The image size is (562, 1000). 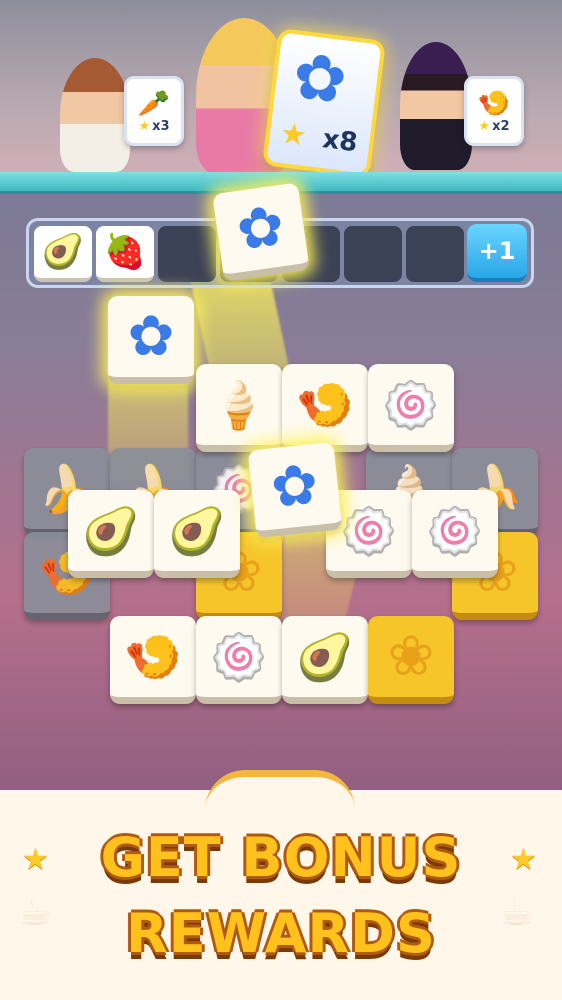 What do you see at coordinates (95, 115) in the screenshot?
I see `character-boy-avatar` at bounding box center [95, 115].